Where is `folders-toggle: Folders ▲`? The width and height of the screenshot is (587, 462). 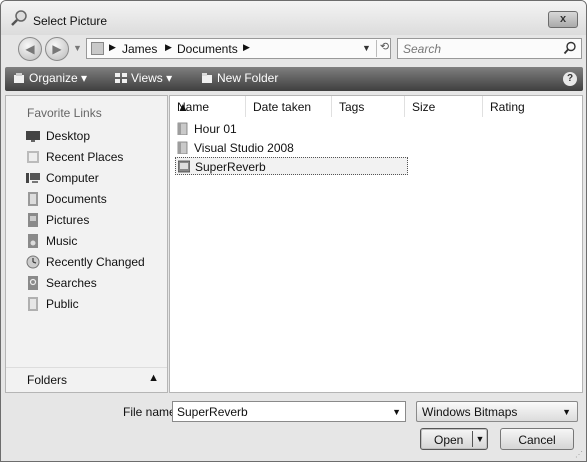 folders-toggle: Folders ▲ is located at coordinates (86, 379).